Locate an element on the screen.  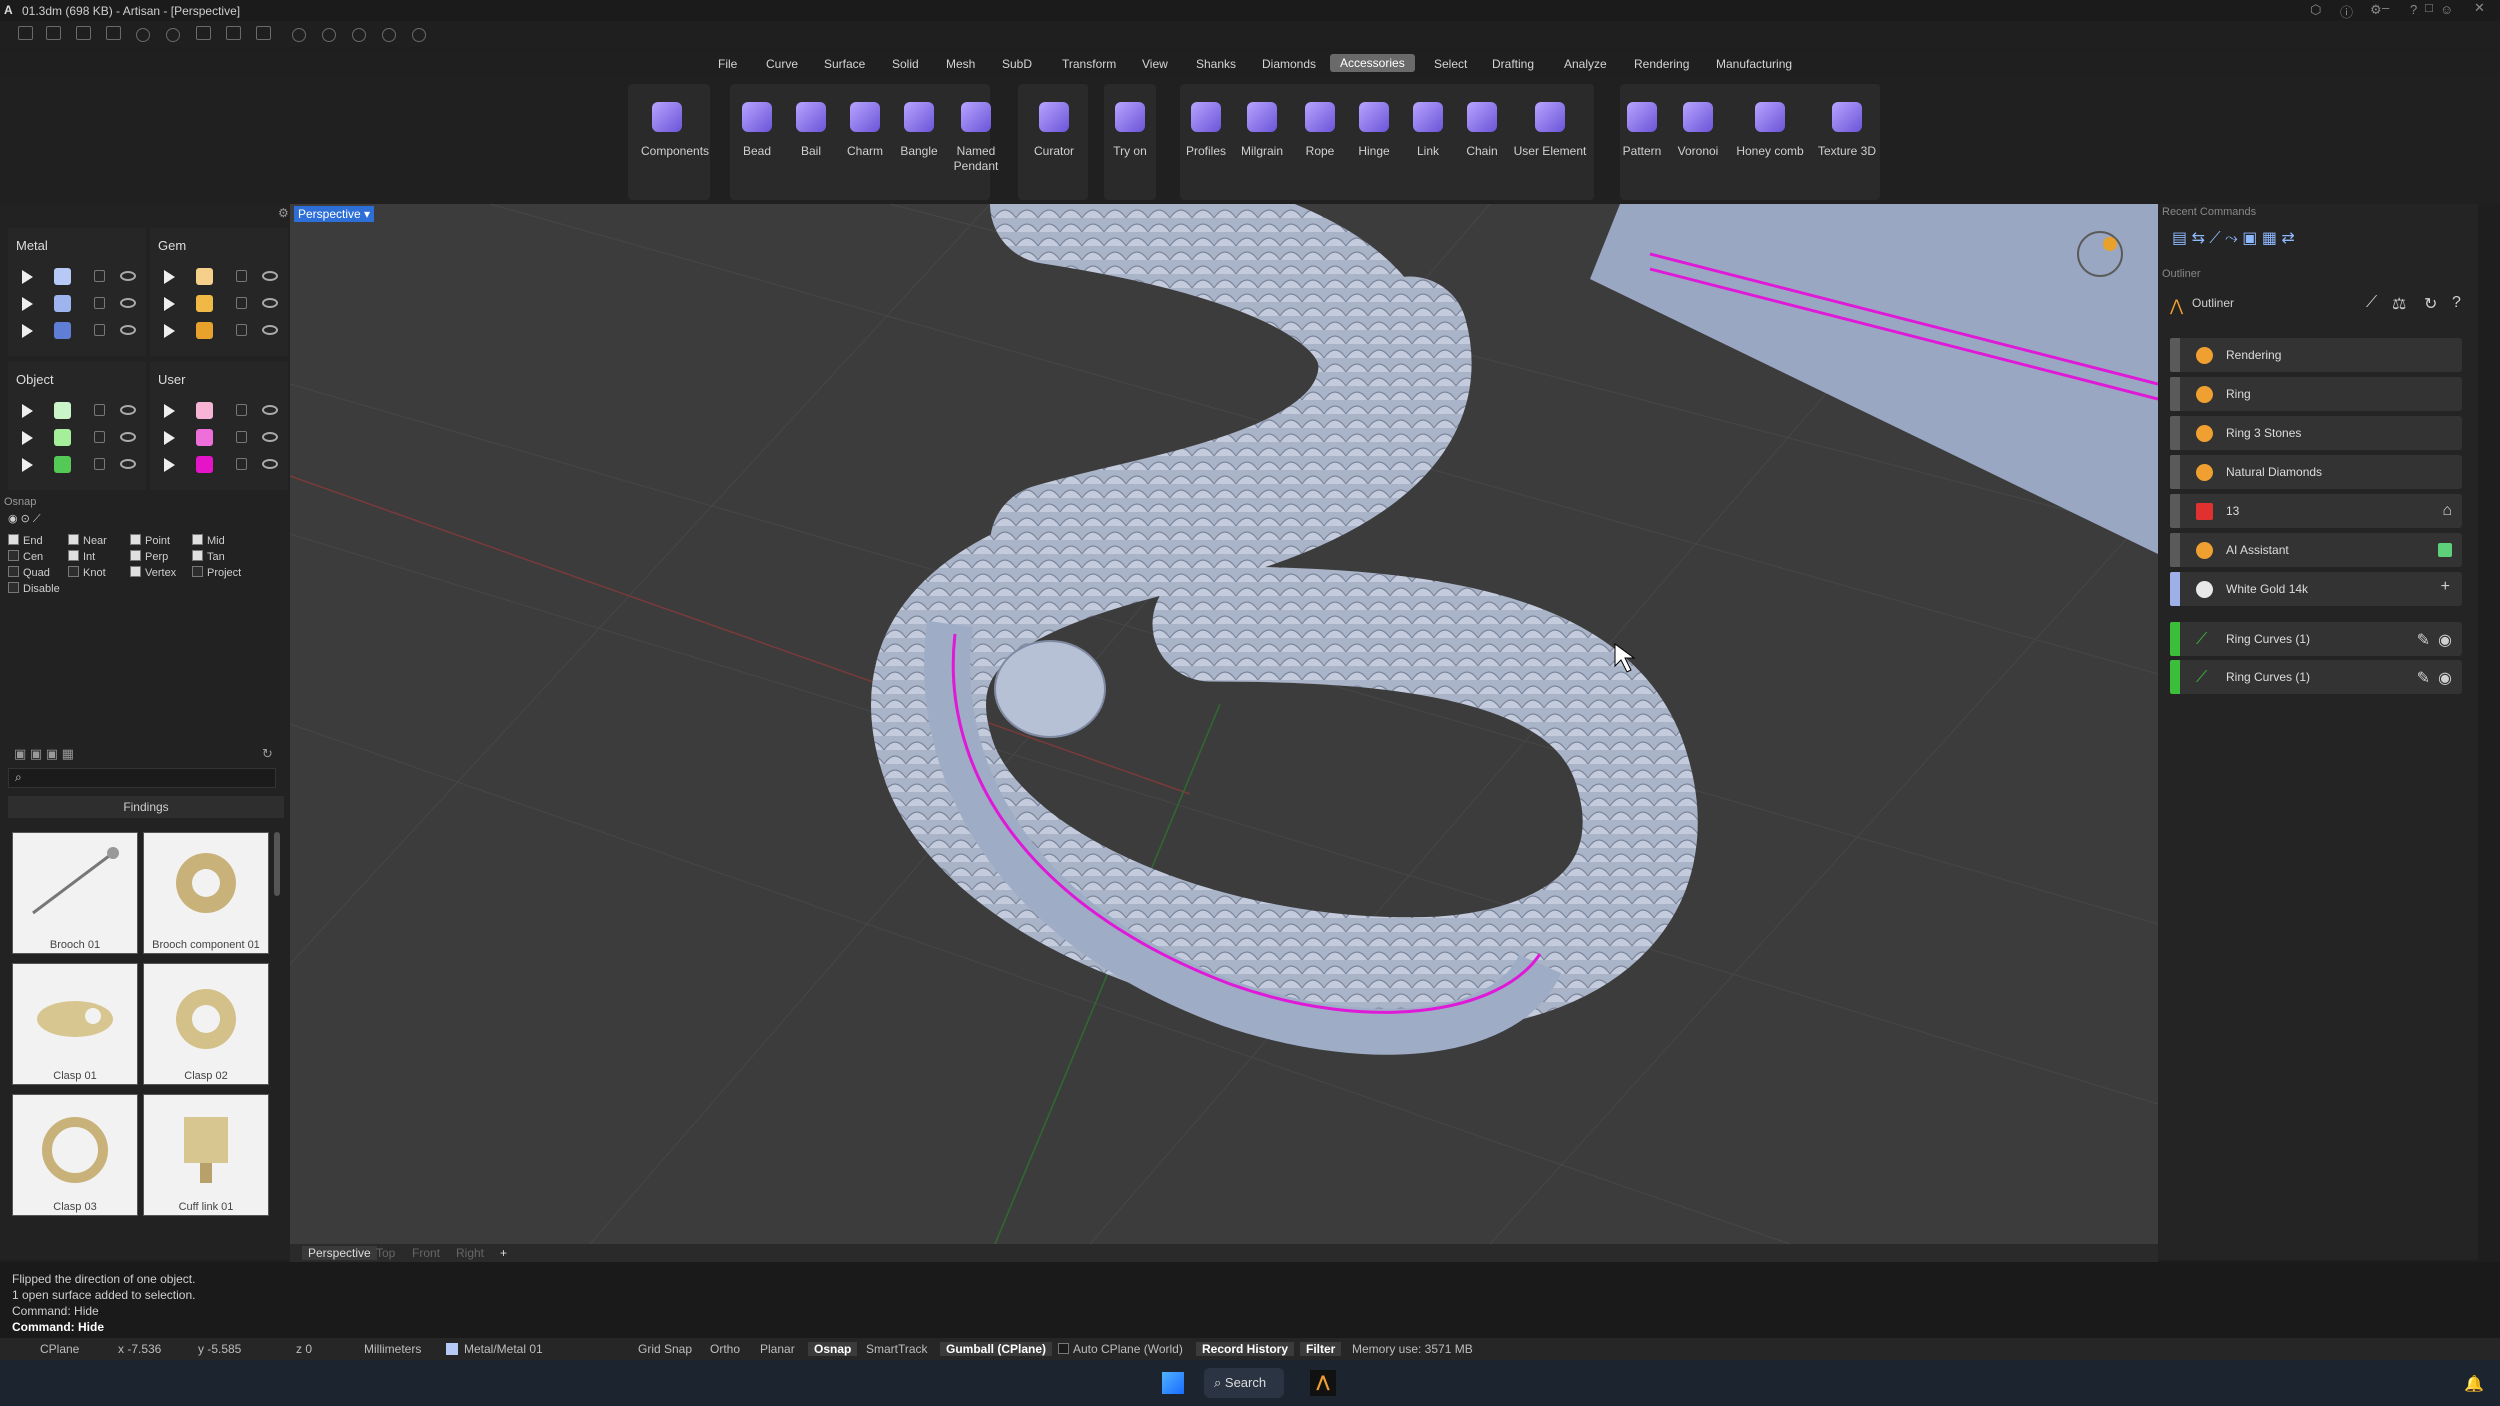
pattern-button: Pattern is located at coordinates (1642, 138).